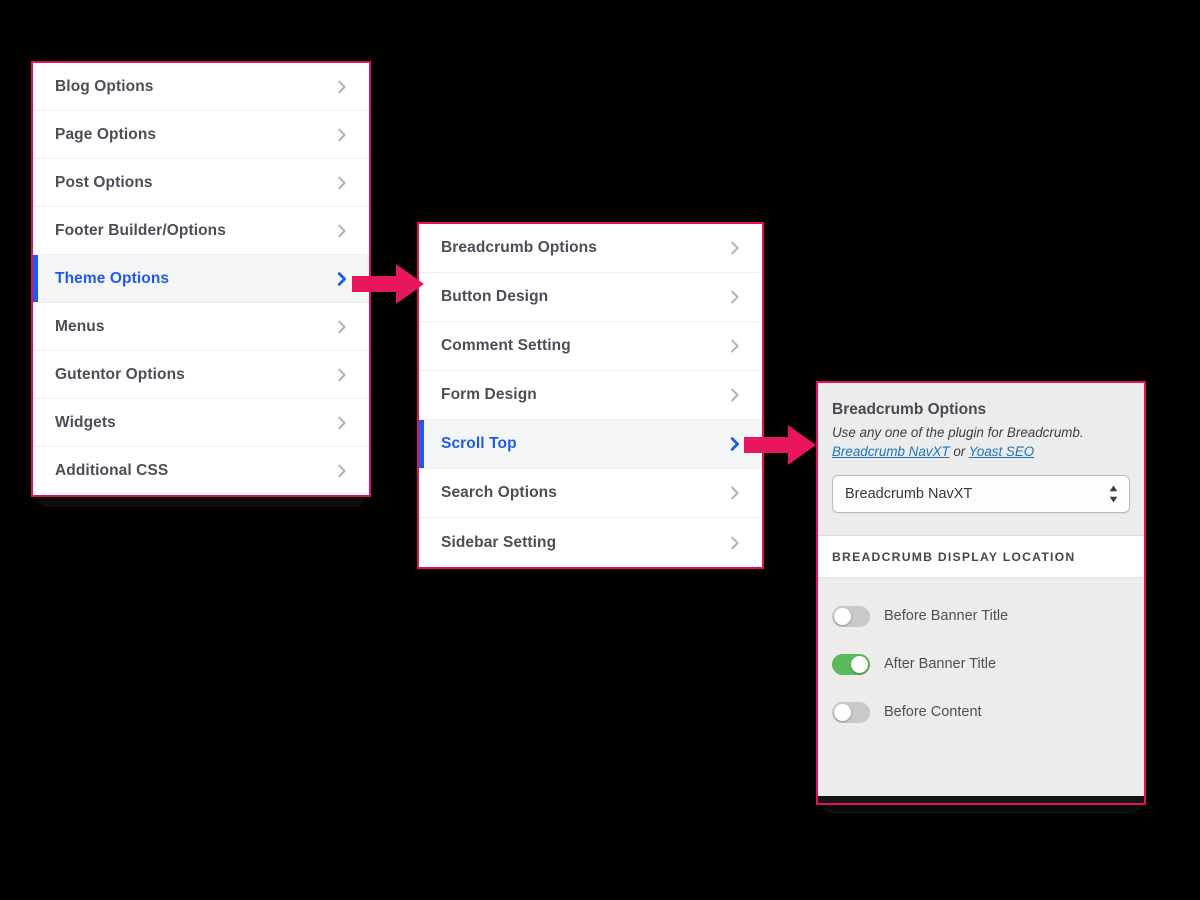 This screenshot has height=900, width=1200. What do you see at coordinates (499, 542) in the screenshot?
I see `option-item-label: Sidebar Setting` at bounding box center [499, 542].